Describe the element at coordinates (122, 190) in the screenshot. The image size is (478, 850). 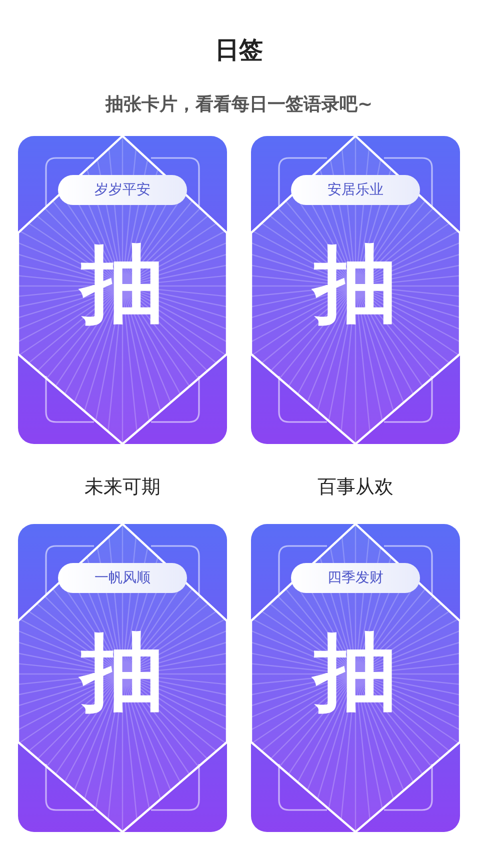
I see `card-tag: 岁岁平安` at that location.